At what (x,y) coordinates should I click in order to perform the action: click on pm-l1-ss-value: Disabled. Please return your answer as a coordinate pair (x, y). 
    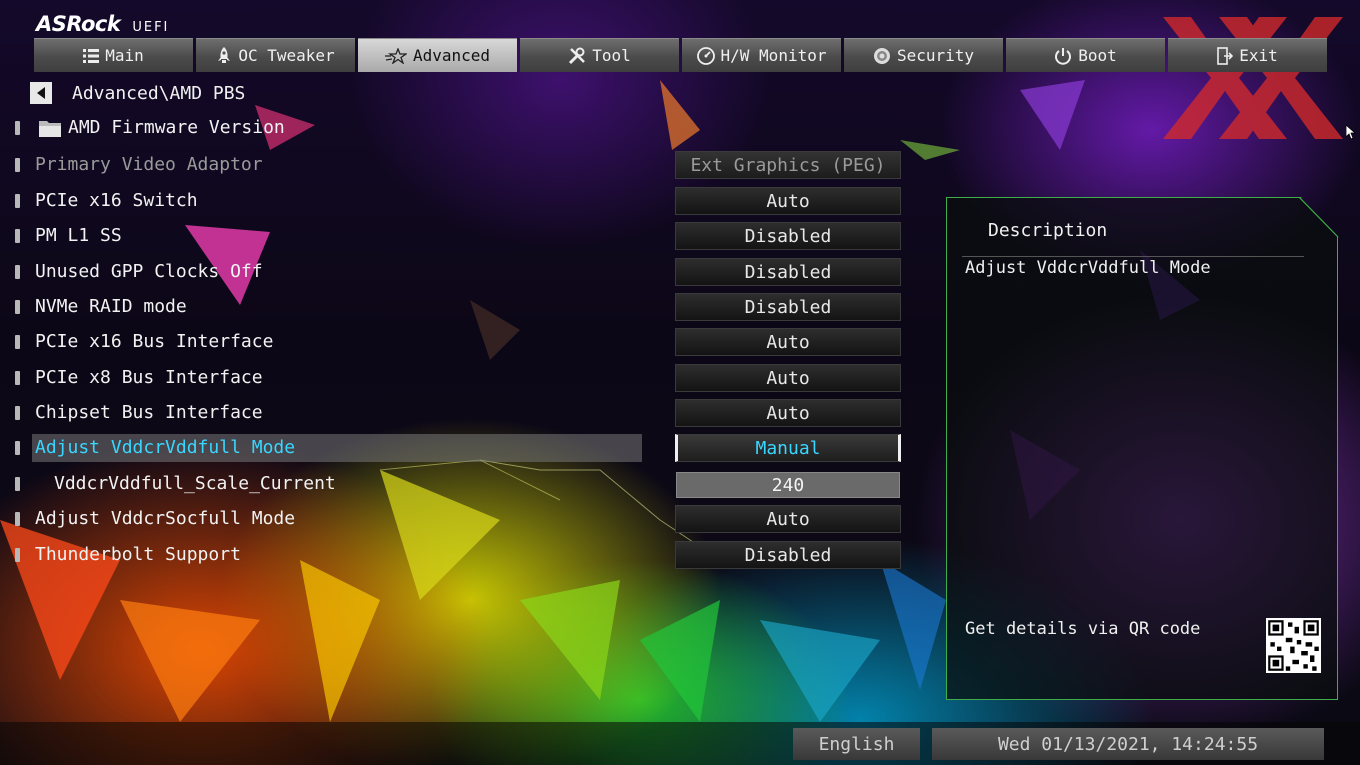
    Looking at the image, I should click on (788, 236).